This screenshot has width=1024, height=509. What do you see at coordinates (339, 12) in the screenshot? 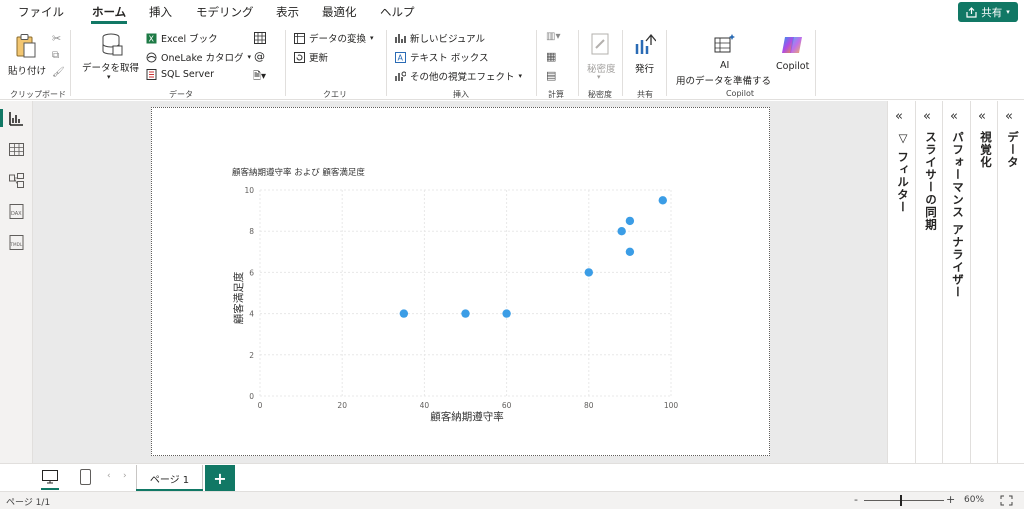
I see `menu-optimize: 最適化` at bounding box center [339, 12].